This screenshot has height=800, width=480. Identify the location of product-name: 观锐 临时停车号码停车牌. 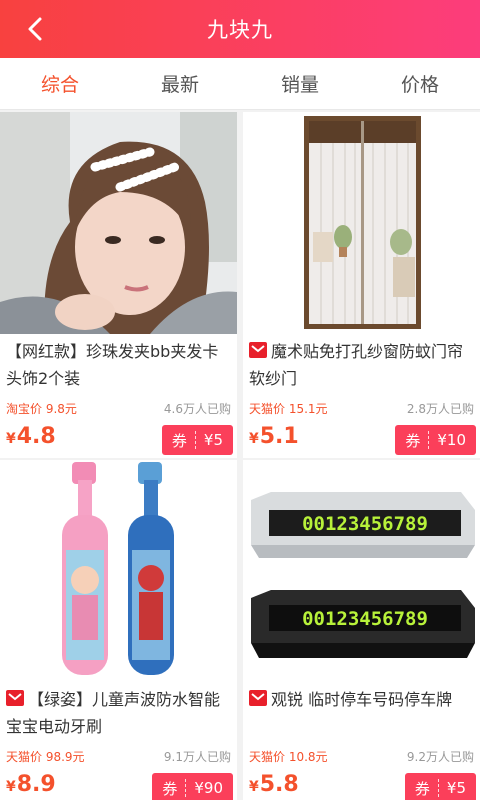
(363, 699).